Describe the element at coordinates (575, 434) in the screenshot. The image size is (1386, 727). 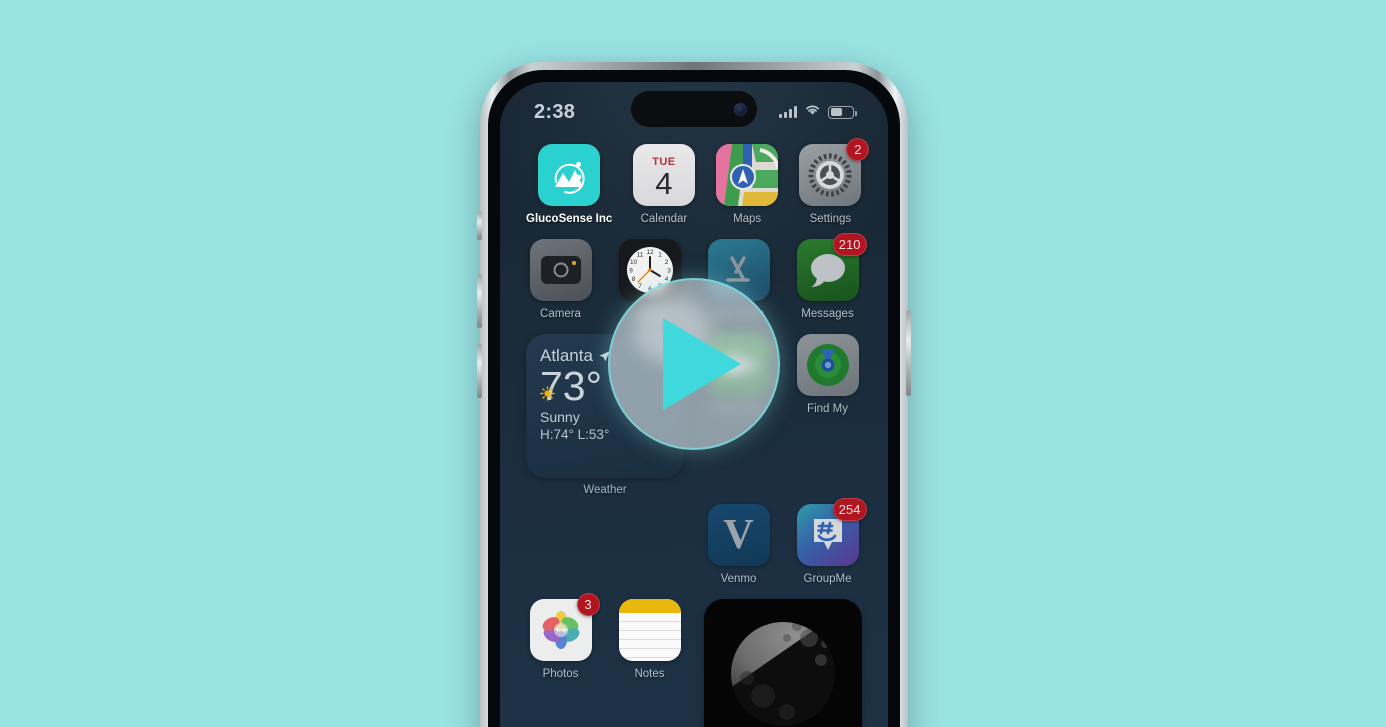
I see `weather-high-low: H:74° L:53°` at that location.